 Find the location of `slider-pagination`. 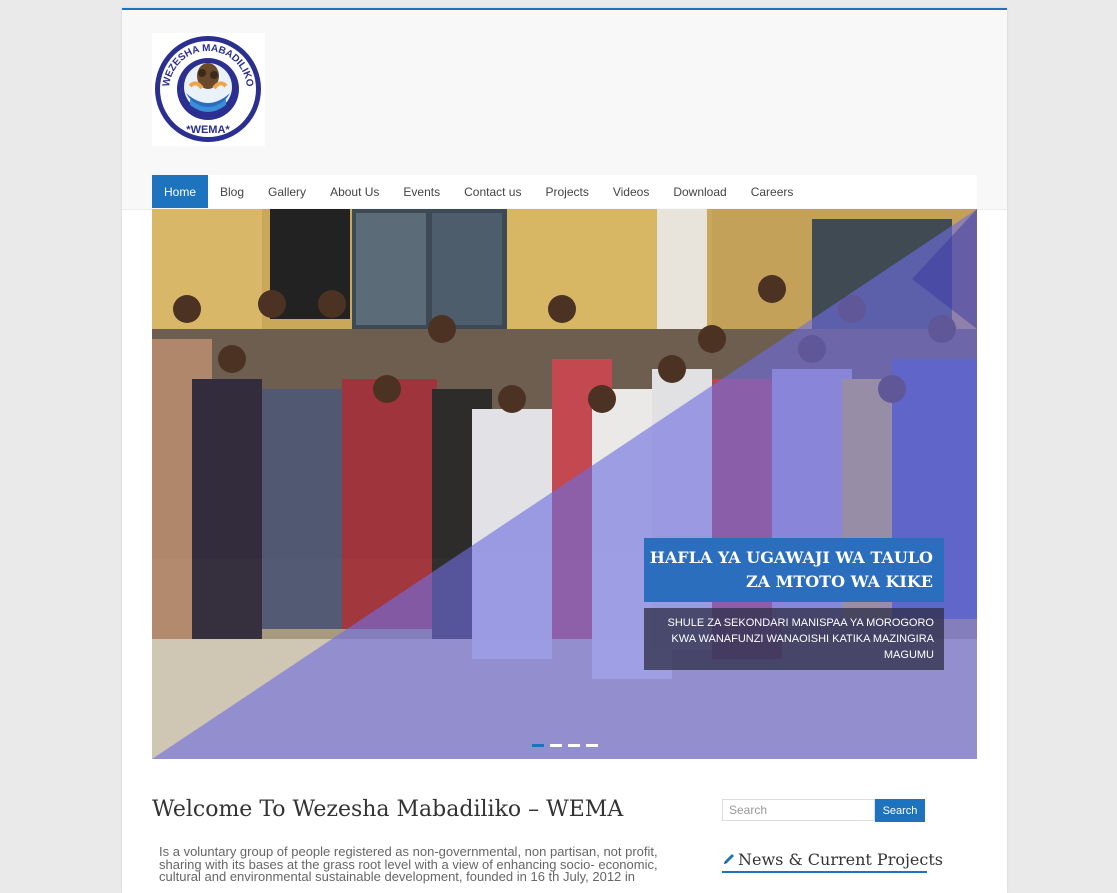

slider-pagination is located at coordinates (565, 745).